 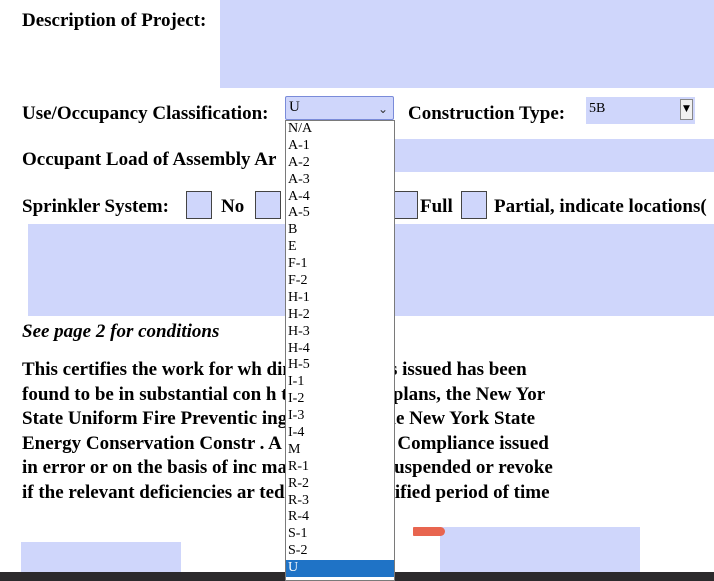 I want to click on annotation-tag-icon, so click(x=429, y=531).